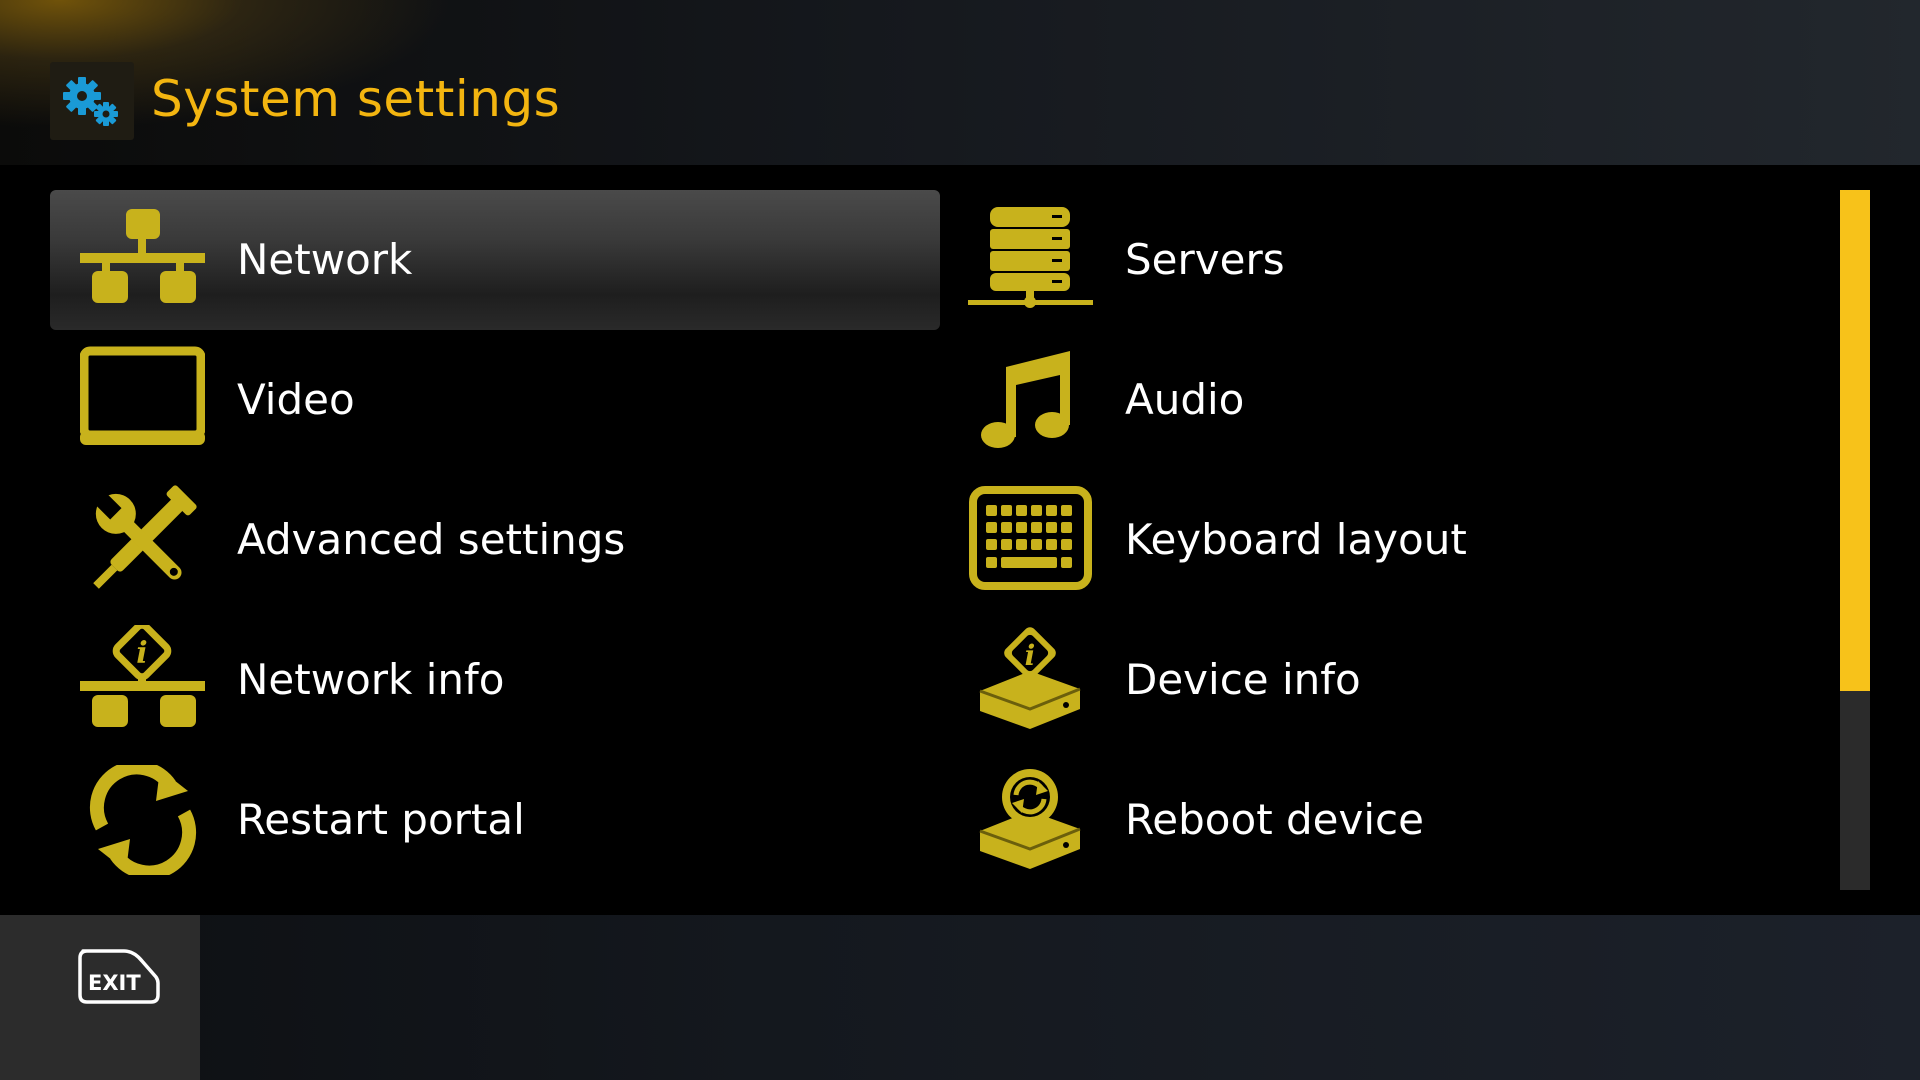  I want to click on menu-item-network-info: i Network info, so click(495, 680).